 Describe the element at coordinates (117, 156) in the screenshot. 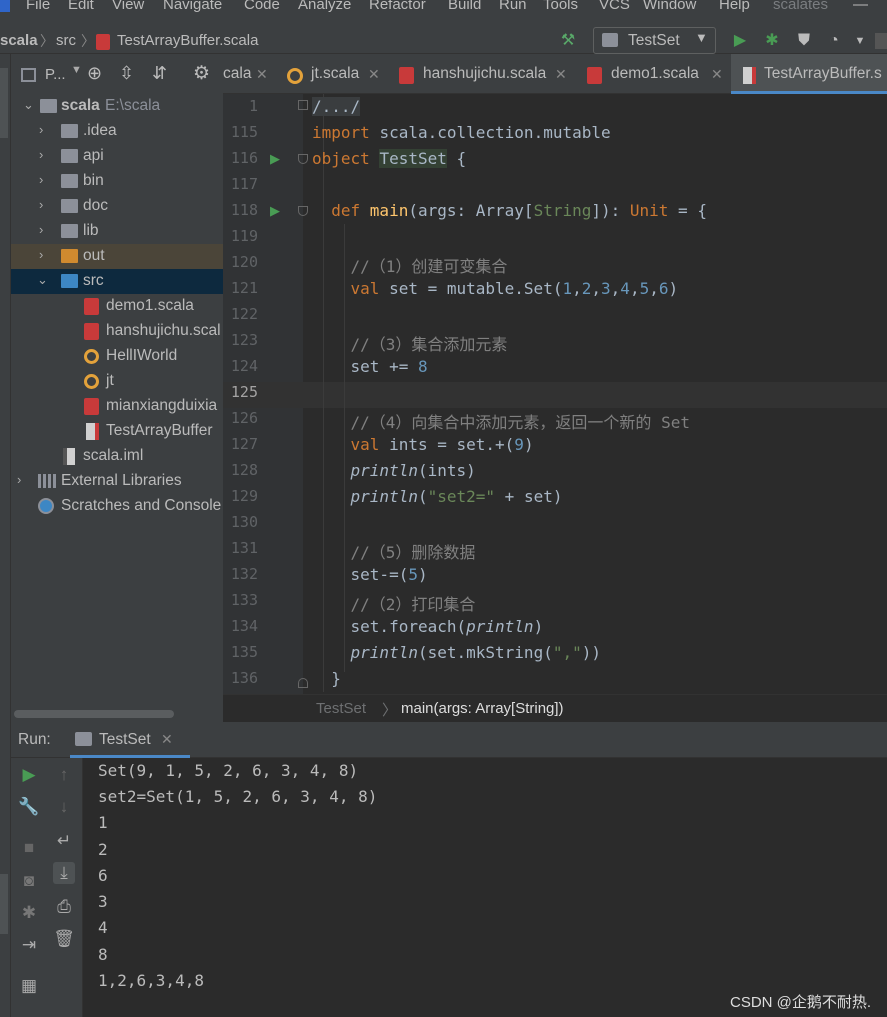

I see `tree-item-api: › api` at that location.